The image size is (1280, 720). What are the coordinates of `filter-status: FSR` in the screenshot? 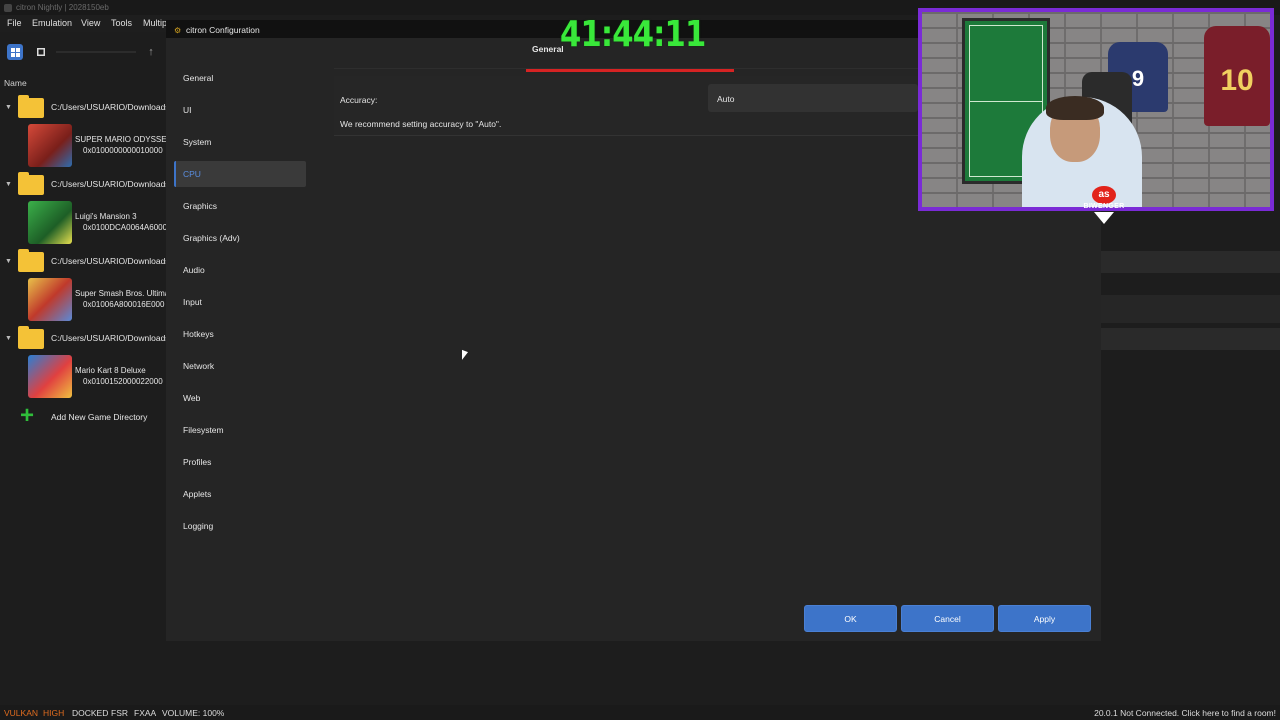 It's located at (119, 713).